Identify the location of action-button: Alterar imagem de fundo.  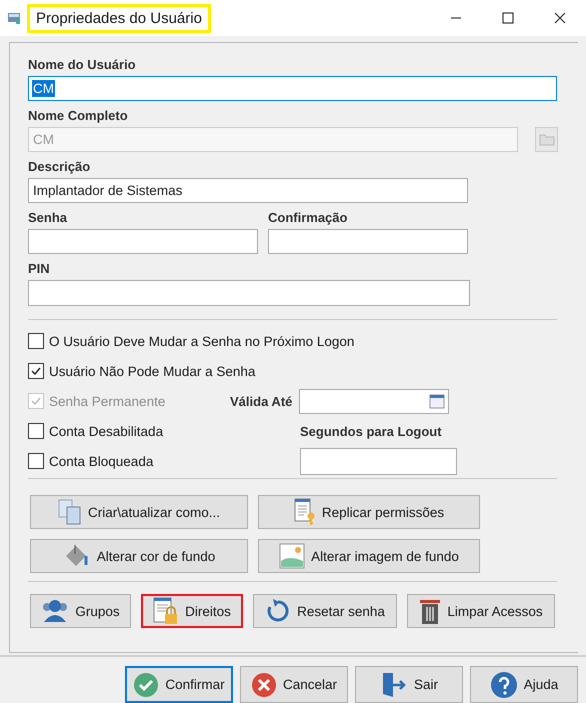
(369, 556).